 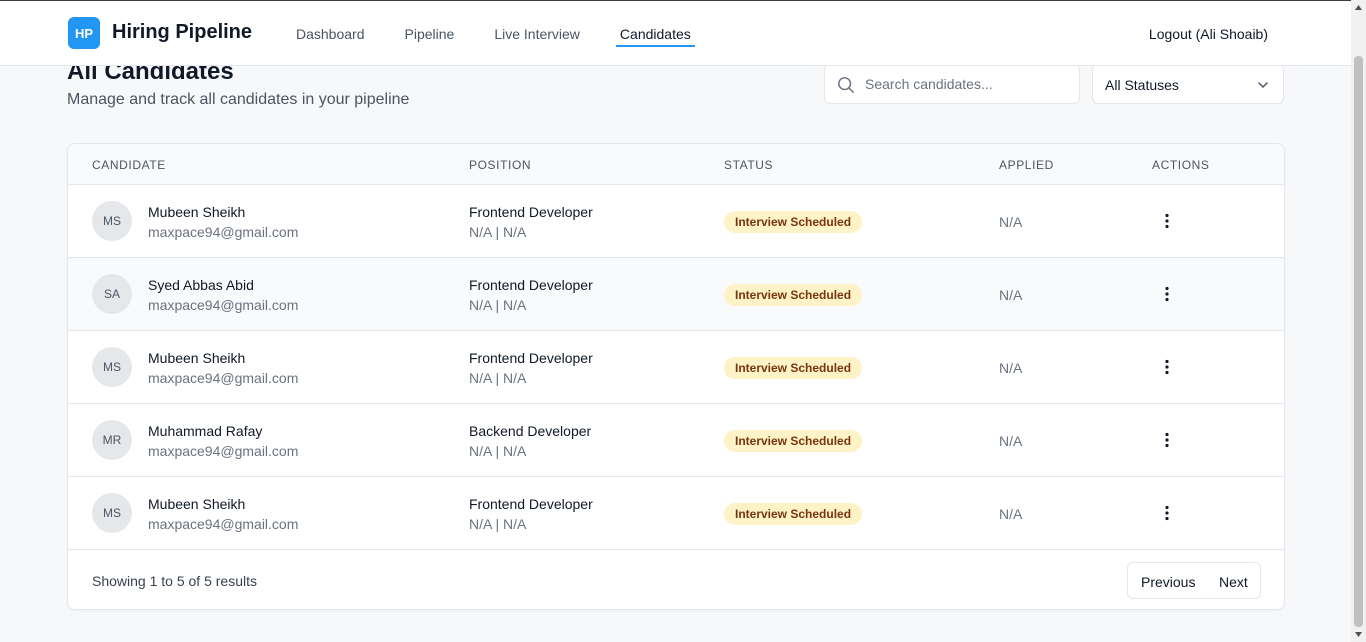 I want to click on nav-live-interview: Live Interview, so click(x=537, y=36).